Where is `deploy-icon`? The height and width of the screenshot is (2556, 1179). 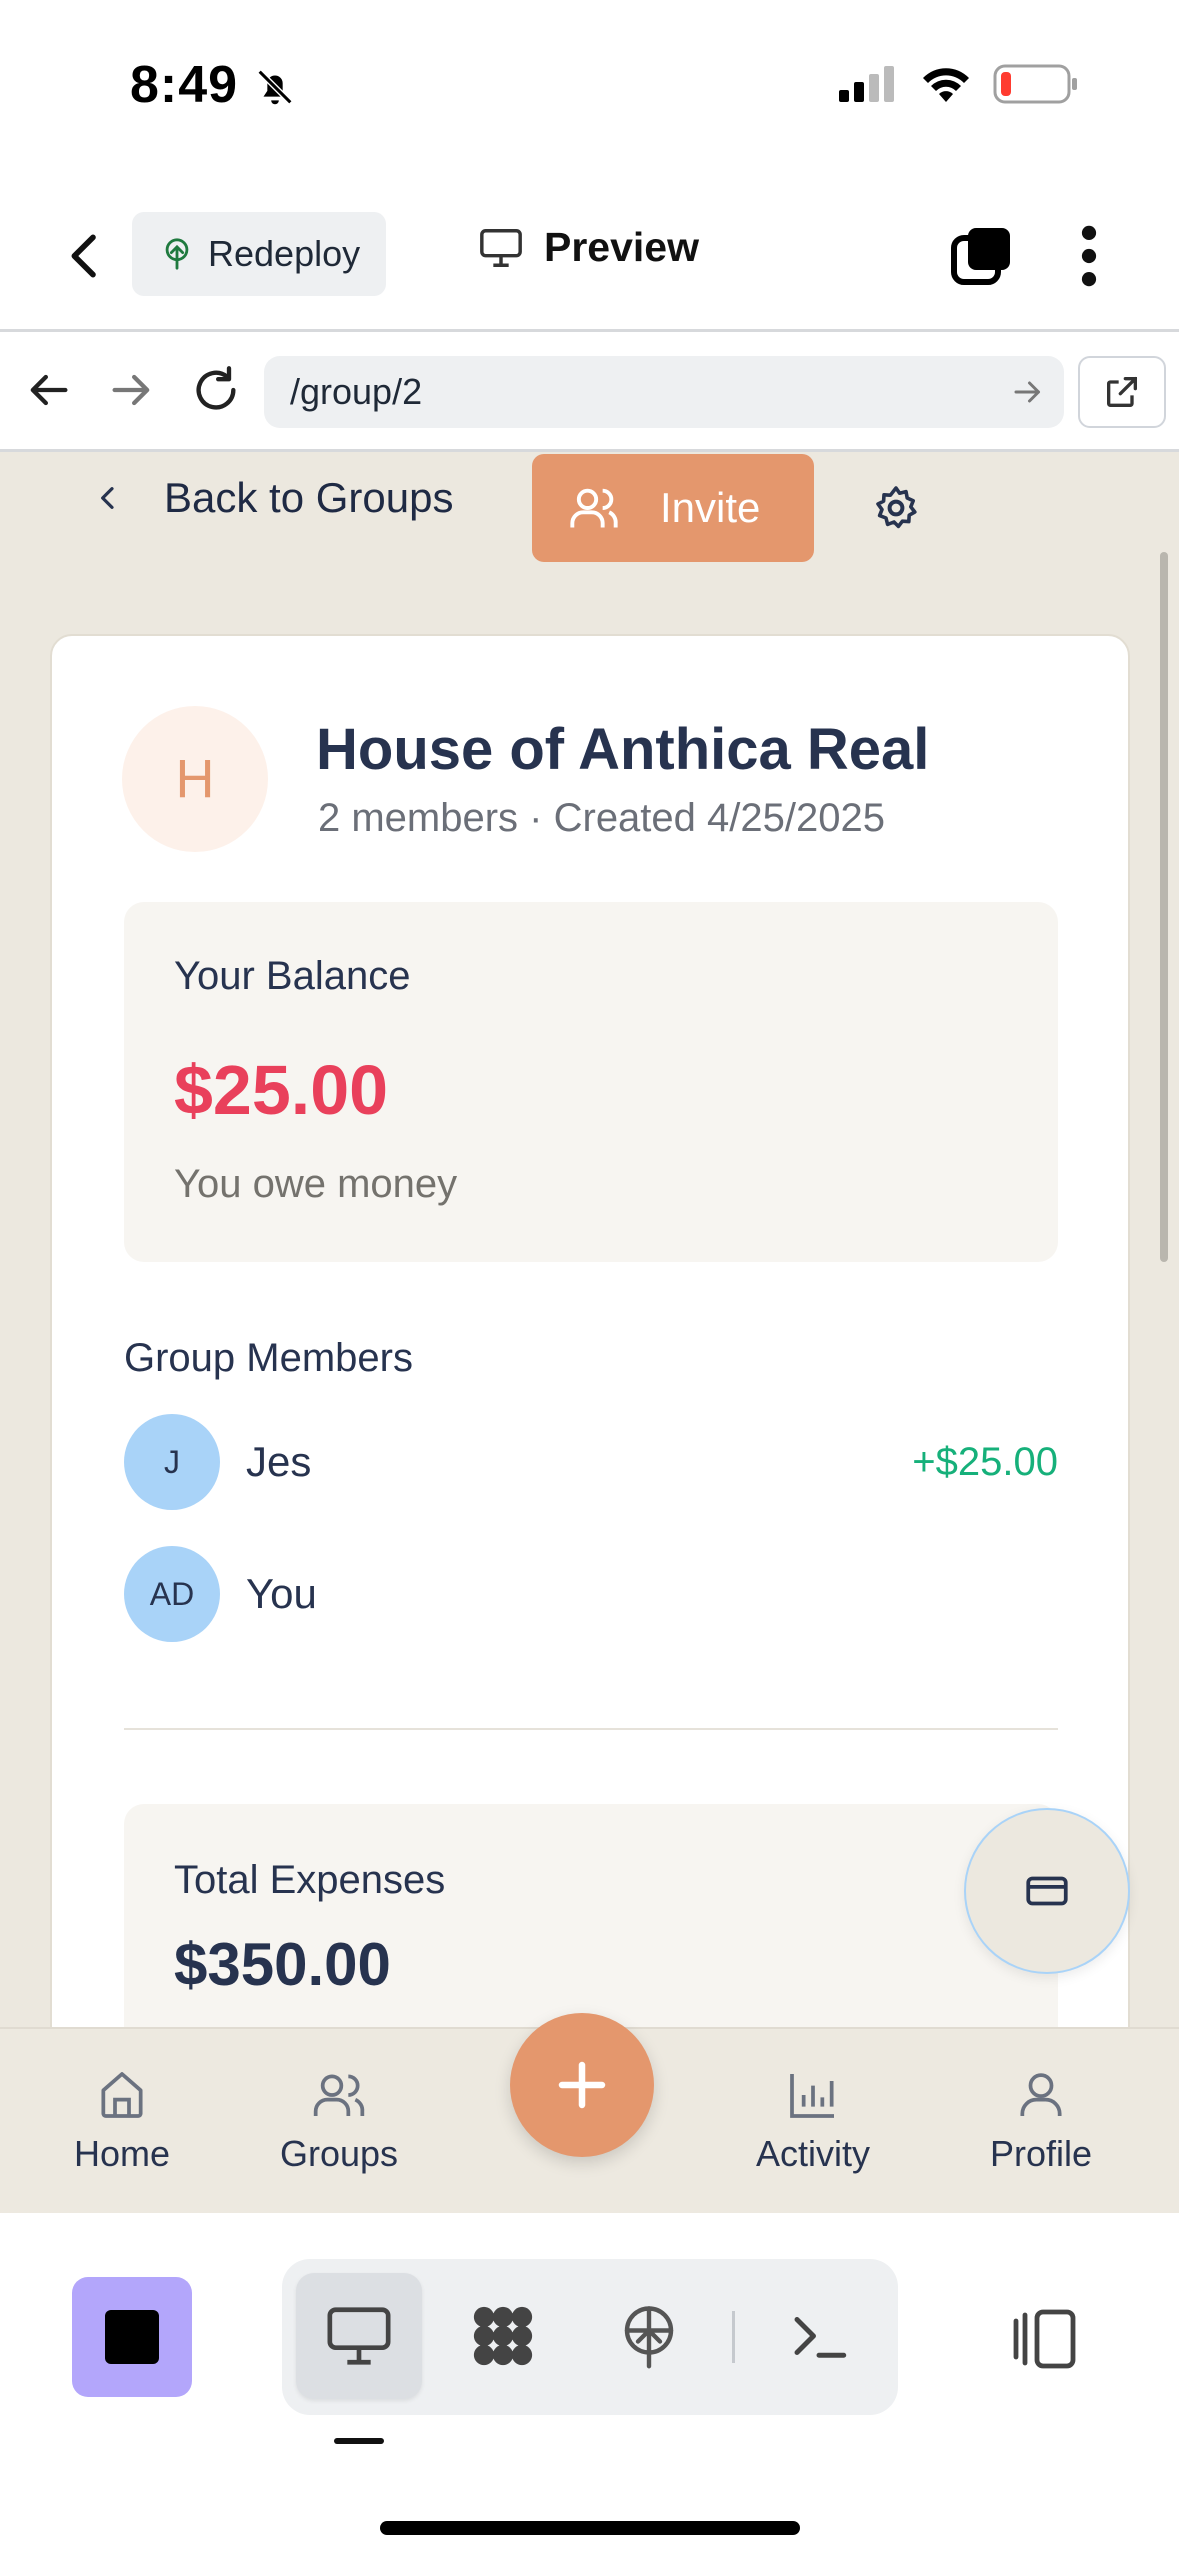
deploy-icon is located at coordinates (649, 2337).